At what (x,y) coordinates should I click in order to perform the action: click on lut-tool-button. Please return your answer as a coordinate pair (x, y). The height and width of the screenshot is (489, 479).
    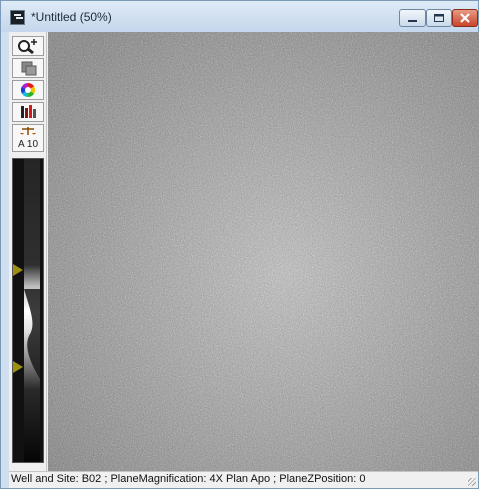
    Looking at the image, I should click on (28, 112).